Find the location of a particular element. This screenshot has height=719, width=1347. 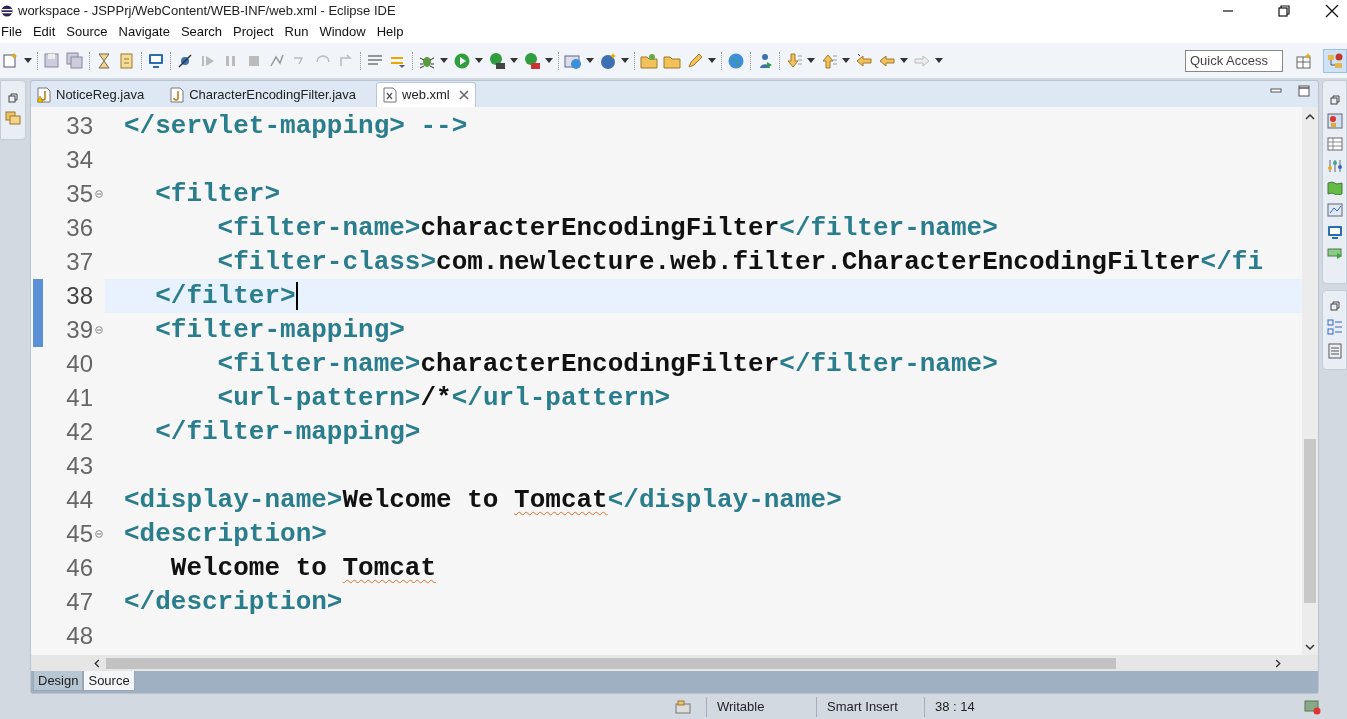

xml-text: /* is located at coordinates (436, 398).